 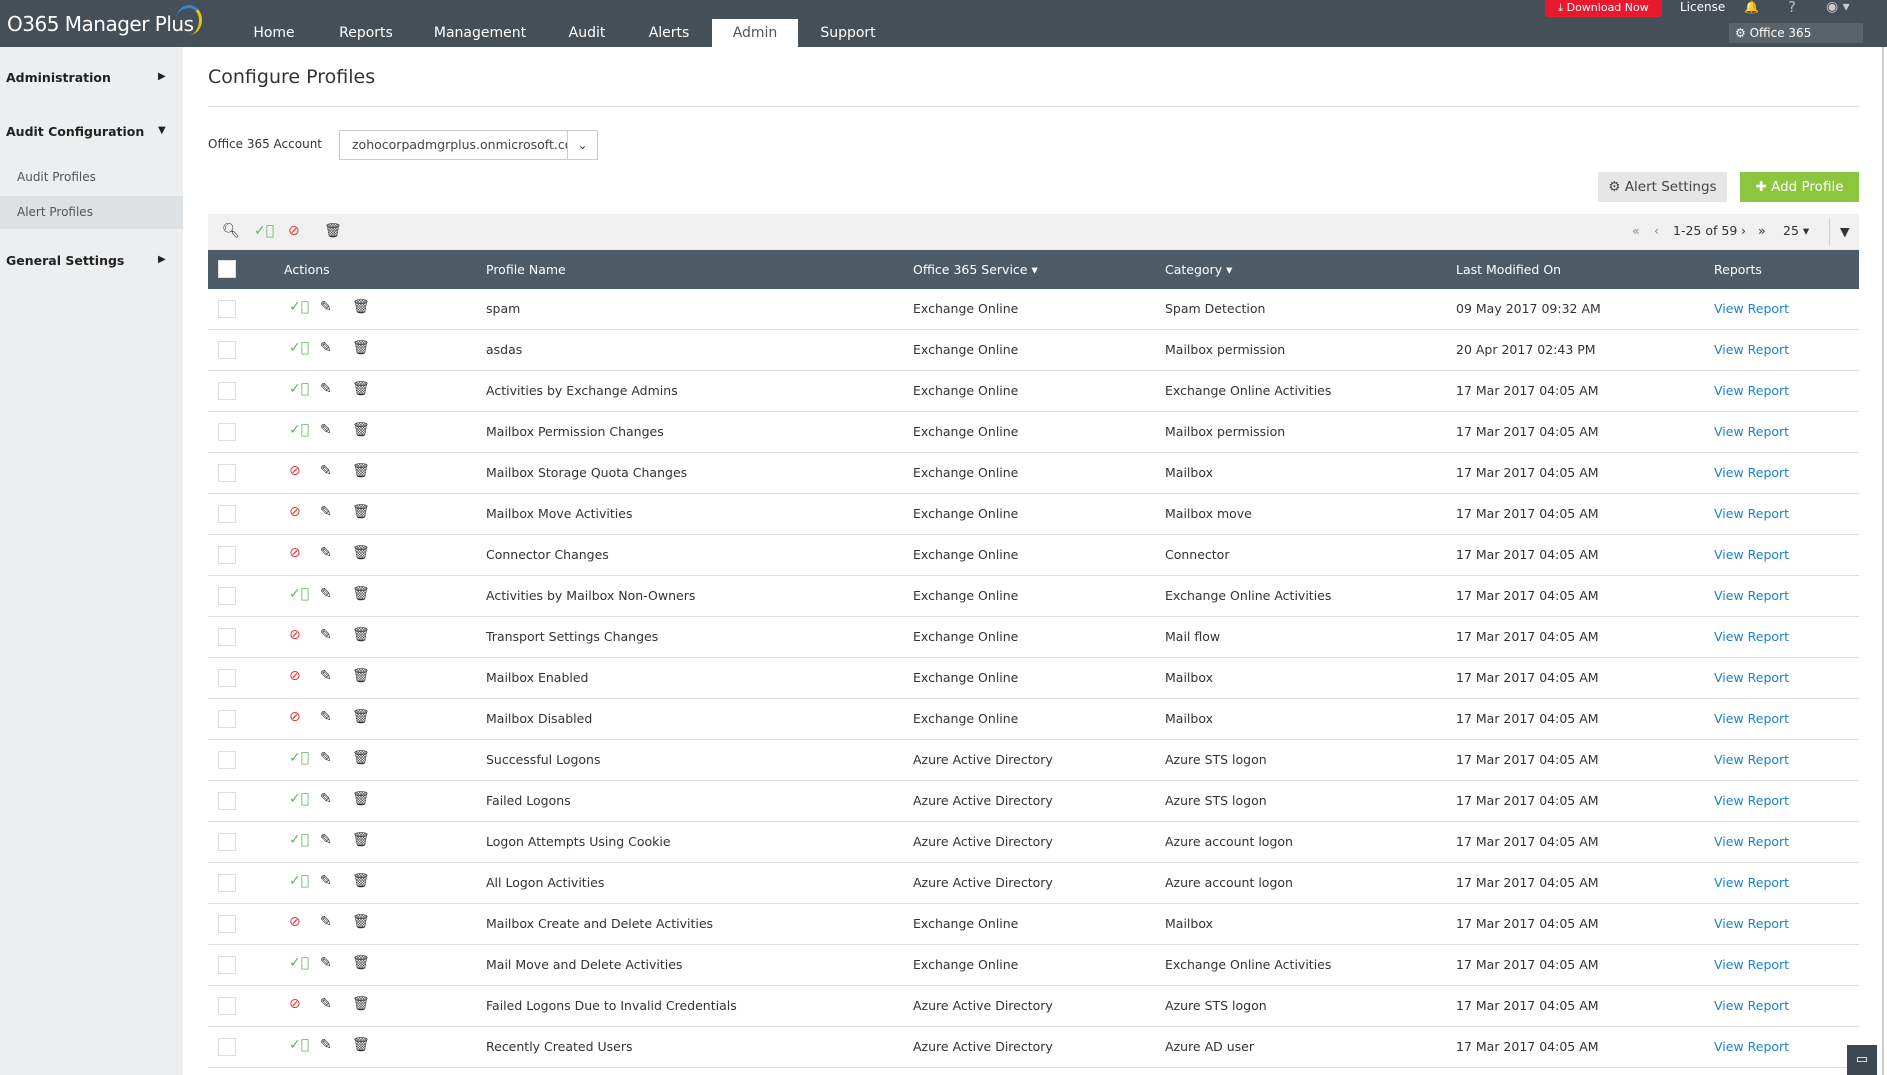 I want to click on header-service: Office 365 Service ▾, so click(x=975, y=269).